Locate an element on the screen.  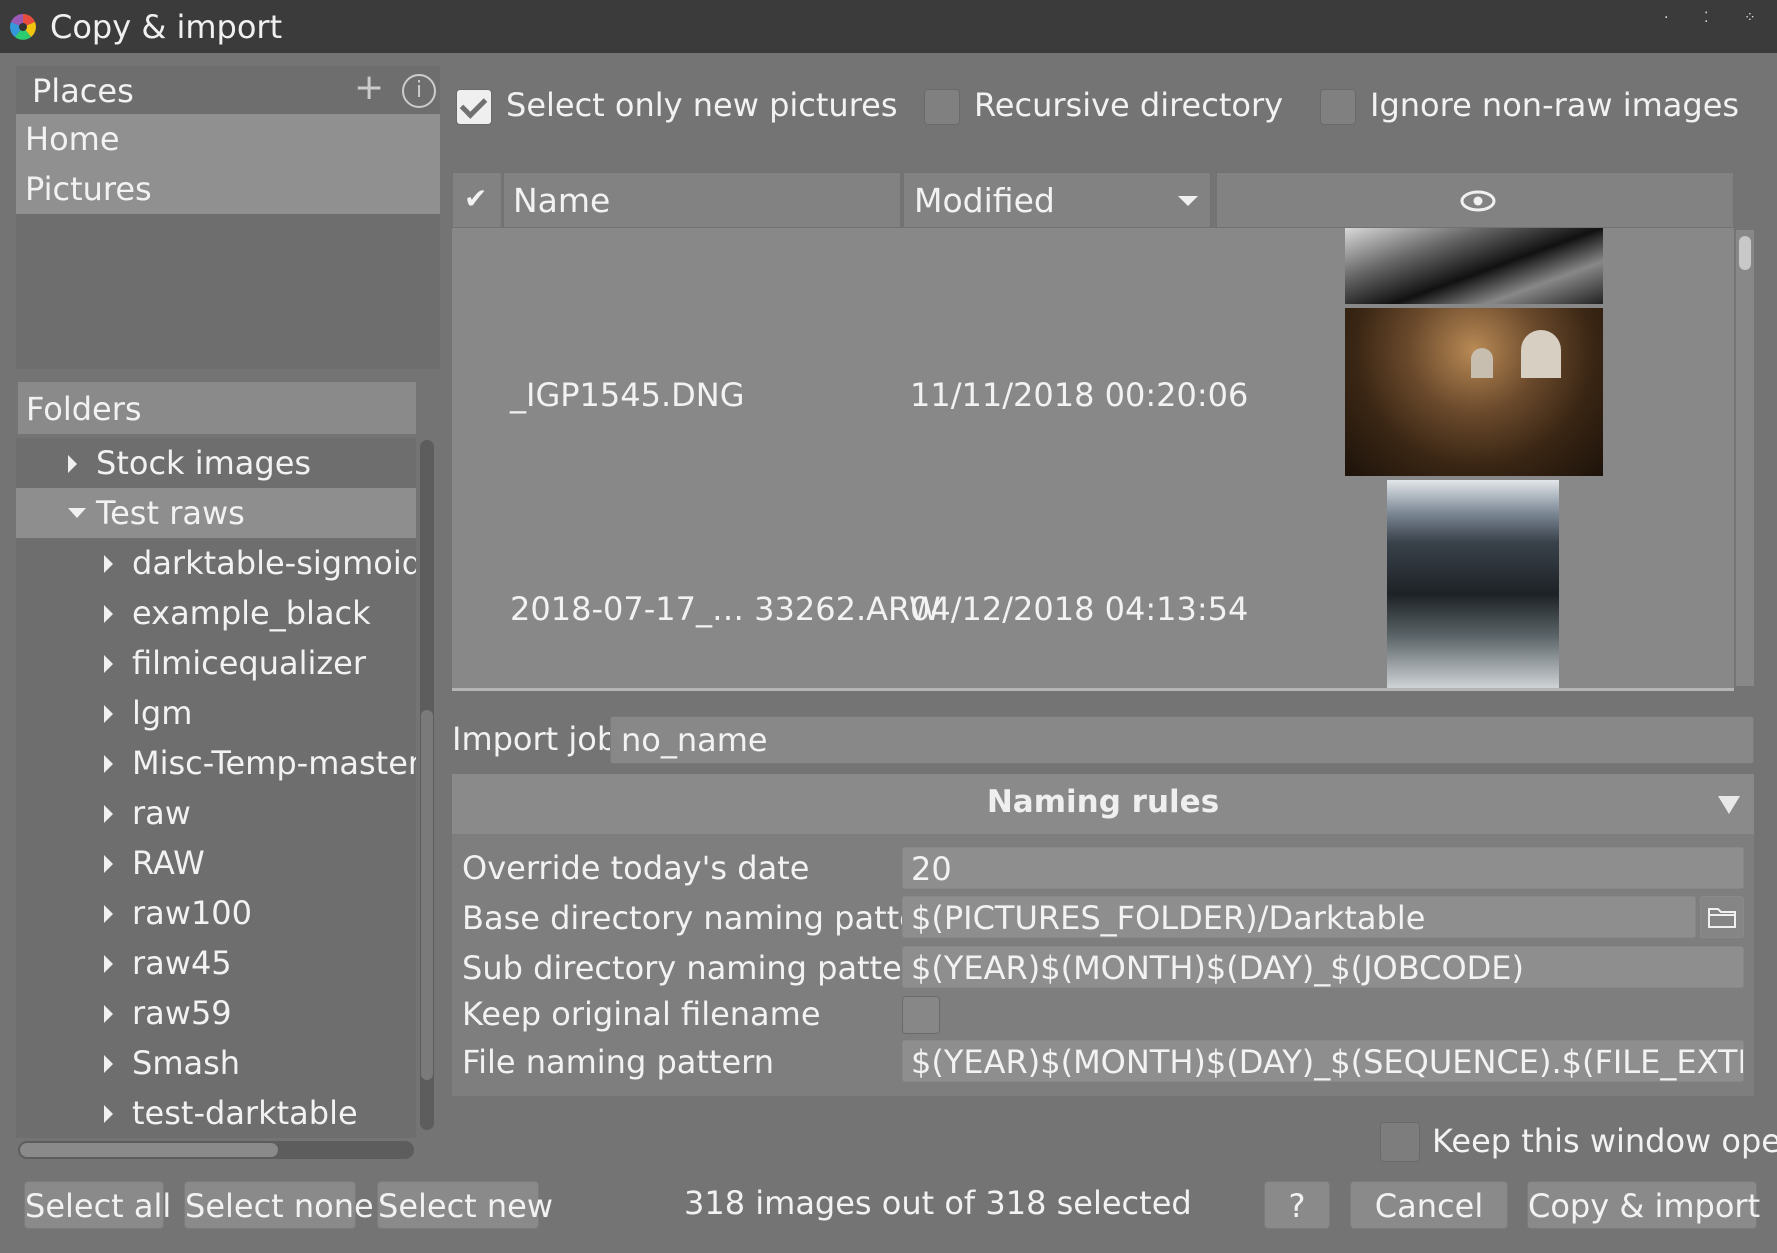
naming-rules-header: Naming rules is located at coordinates (1103, 804).